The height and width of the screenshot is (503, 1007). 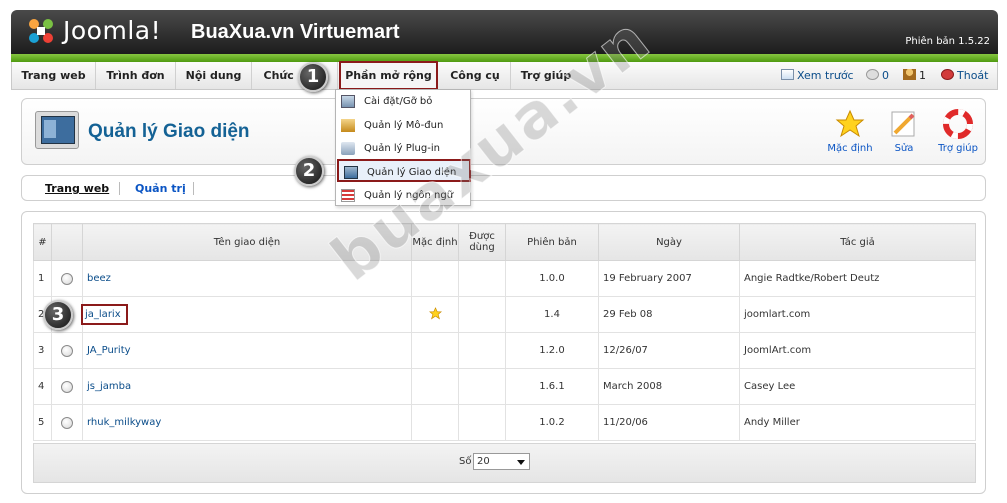 What do you see at coordinates (504, 386) in the screenshot?
I see `table-row: 4 js_jamba 1.6.1 March 2008 Casey Lee` at bounding box center [504, 386].